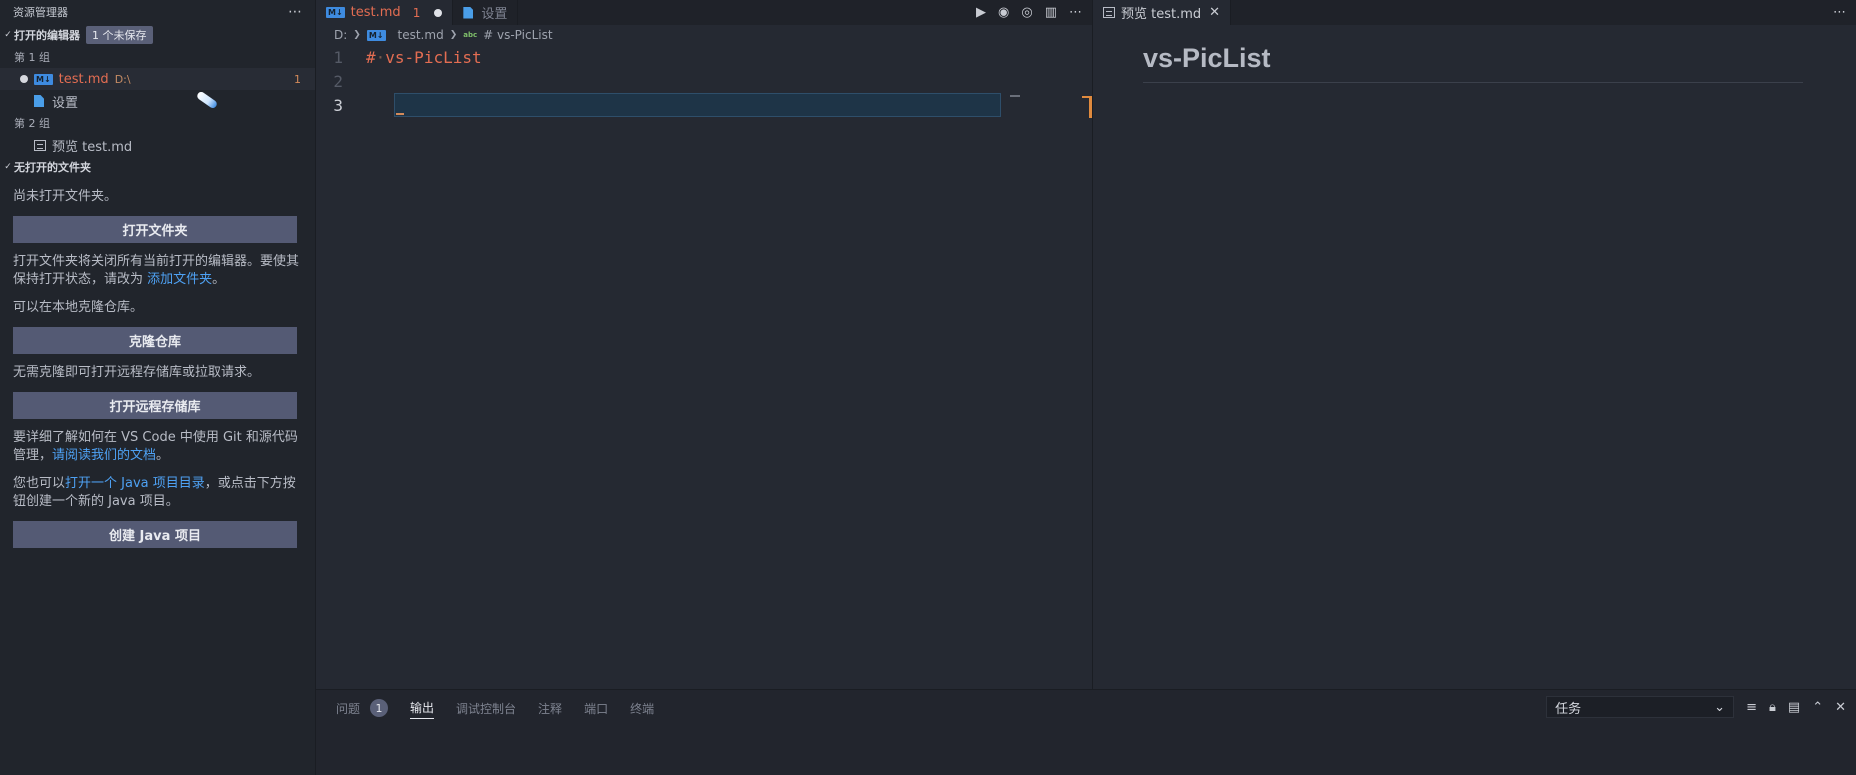 The width and height of the screenshot is (1856, 775). What do you see at coordinates (1015, 96) in the screenshot?
I see `minimap-line` at bounding box center [1015, 96].